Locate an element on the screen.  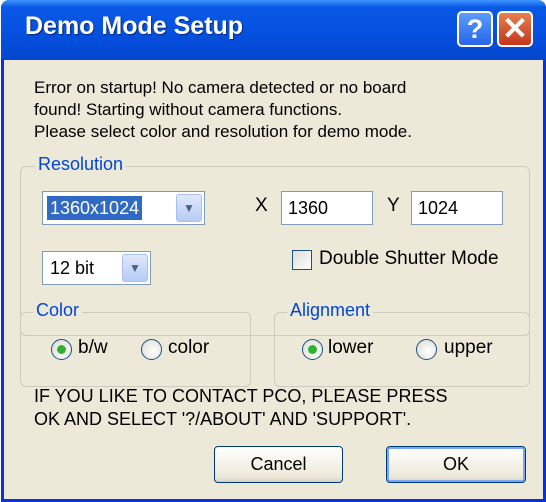
color-color-radio is located at coordinates (151, 349).